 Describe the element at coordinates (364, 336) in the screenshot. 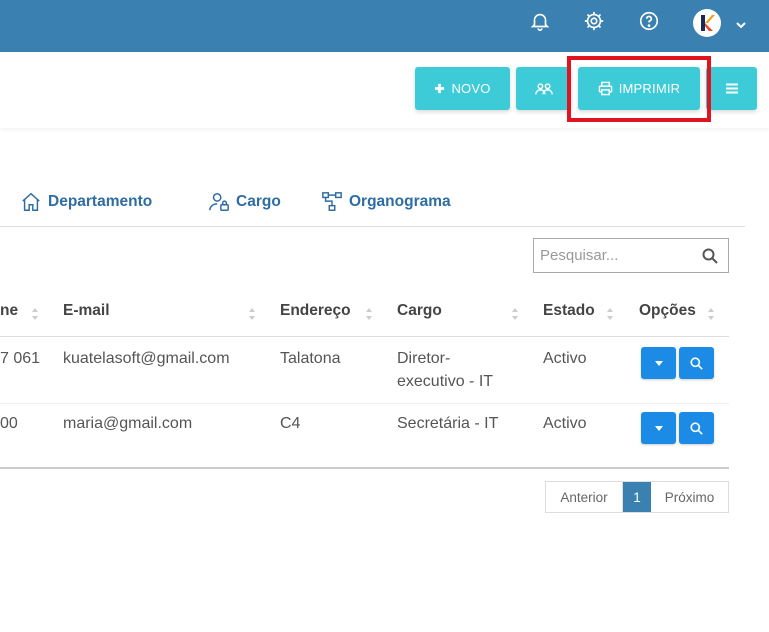

I see `header-divider` at that location.